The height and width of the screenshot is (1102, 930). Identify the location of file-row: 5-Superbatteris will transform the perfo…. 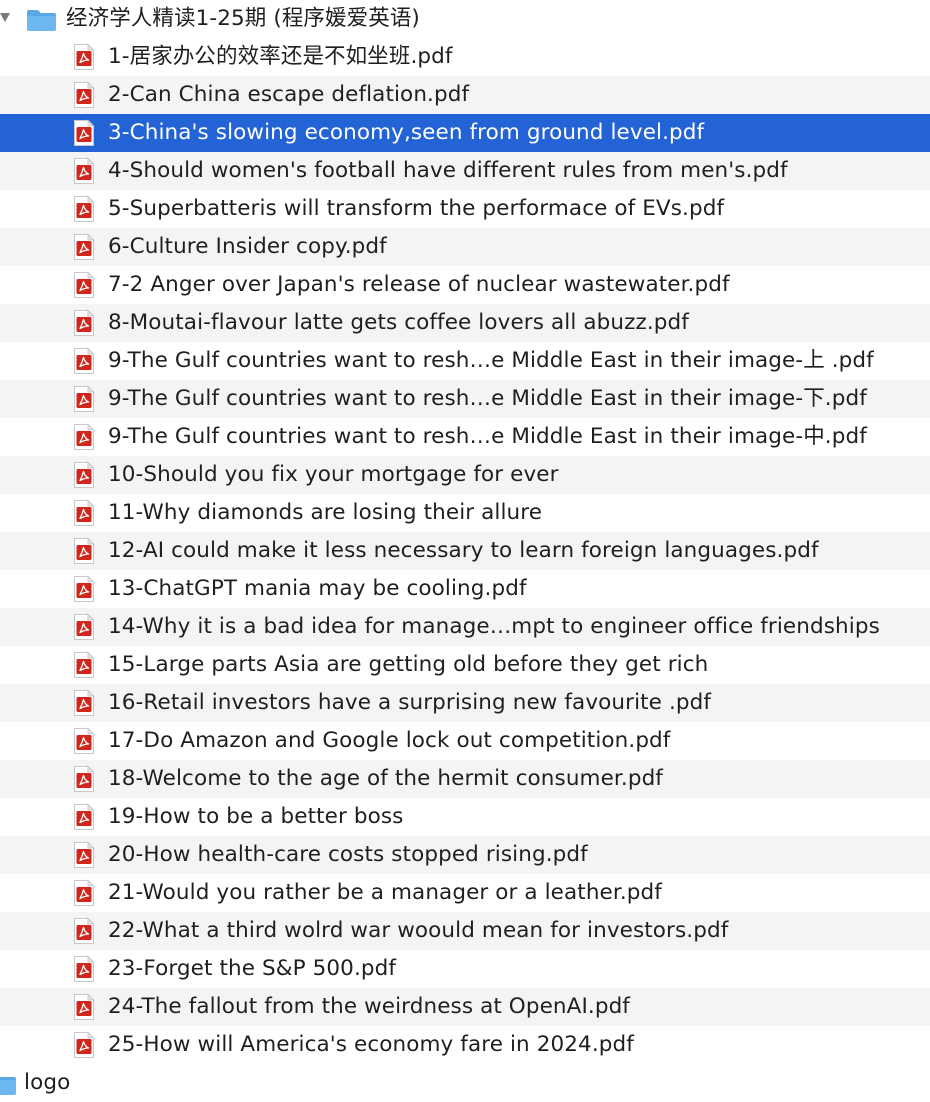
(465, 209).